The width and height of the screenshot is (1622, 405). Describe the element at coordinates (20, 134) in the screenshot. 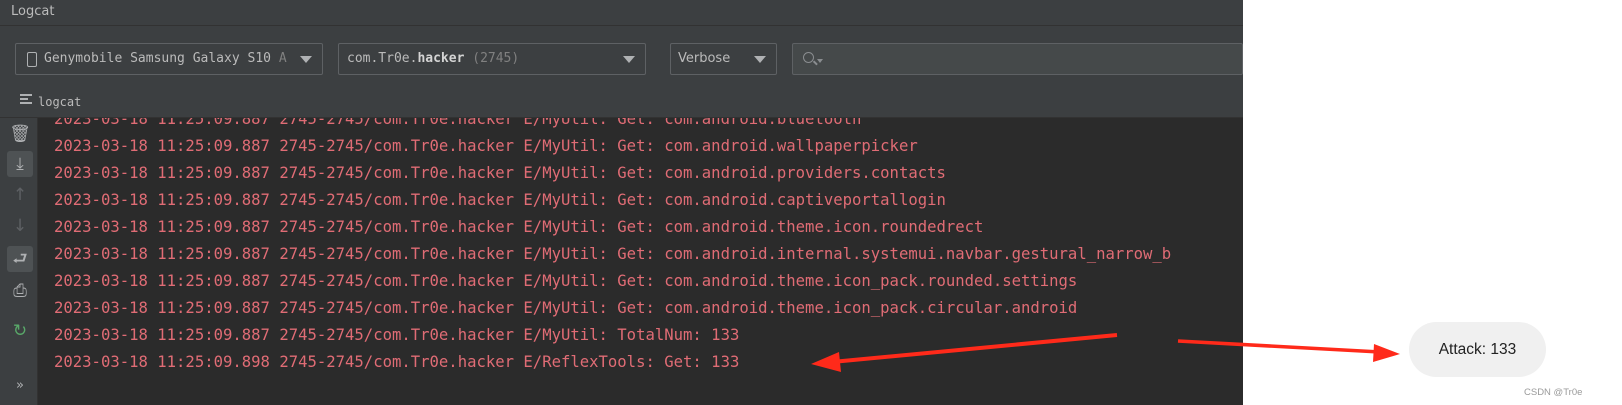

I see `trash-icon: 🗑︎` at that location.